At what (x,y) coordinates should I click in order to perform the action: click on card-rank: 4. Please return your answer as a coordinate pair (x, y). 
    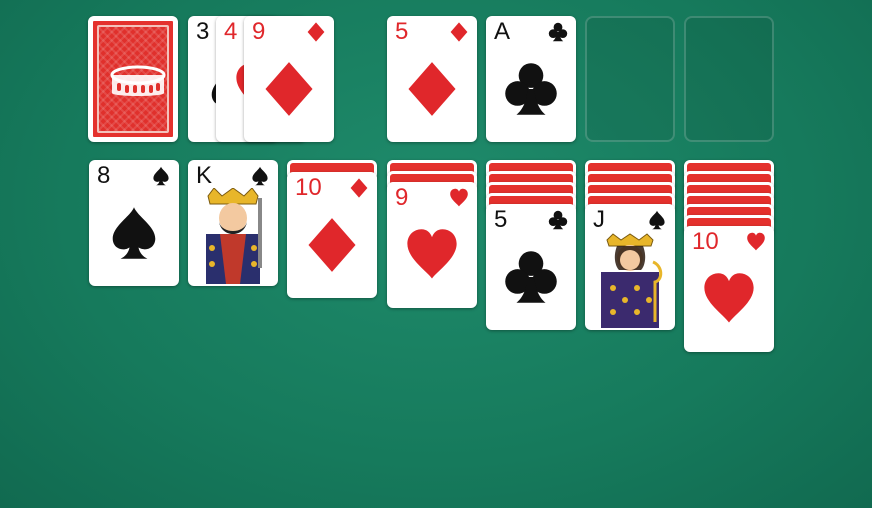
    Looking at the image, I should click on (231, 31).